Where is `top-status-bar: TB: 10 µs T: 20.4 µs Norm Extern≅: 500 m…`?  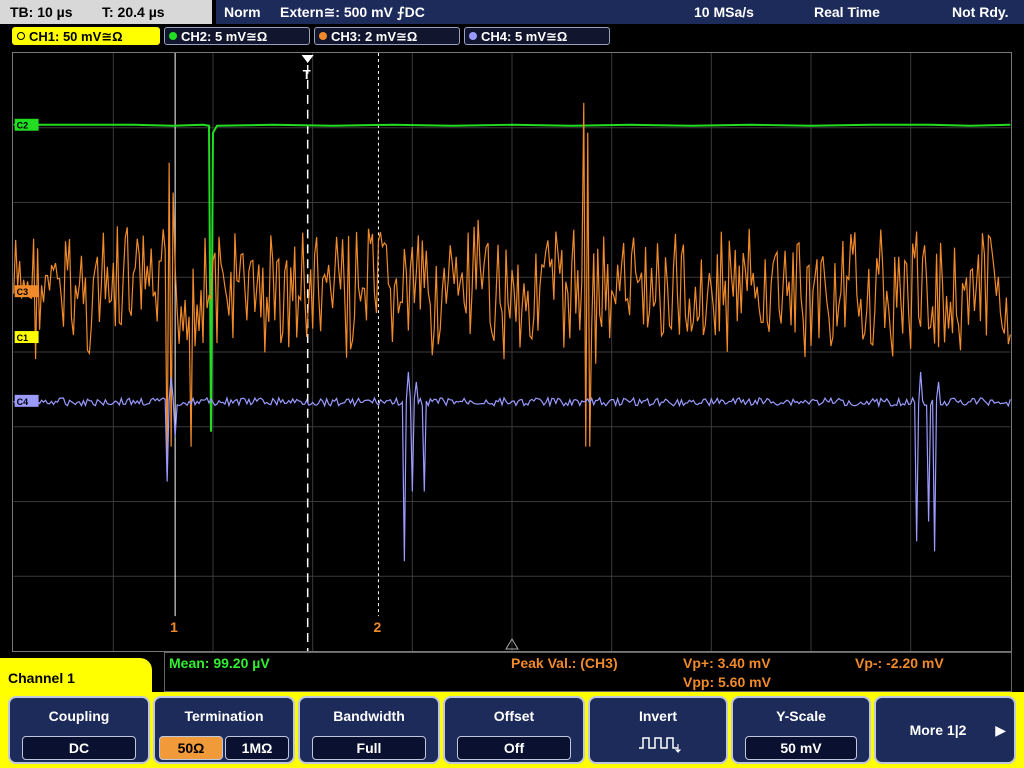
top-status-bar: TB: 10 µs T: 20.4 µs Norm Extern≅: 500 m… is located at coordinates (512, 13).